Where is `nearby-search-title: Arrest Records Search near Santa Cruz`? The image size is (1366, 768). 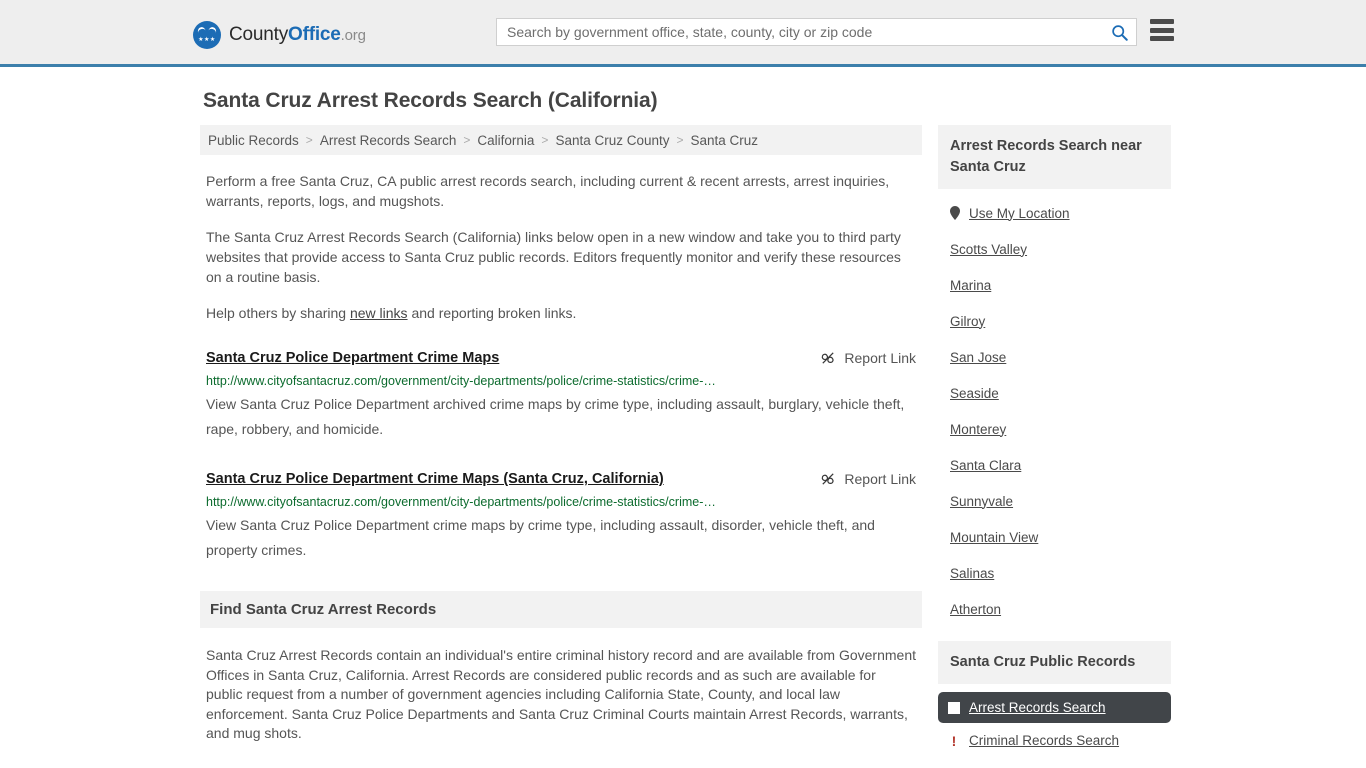
nearby-search-title: Arrest Records Search near Santa Cruz is located at coordinates (1054, 157).